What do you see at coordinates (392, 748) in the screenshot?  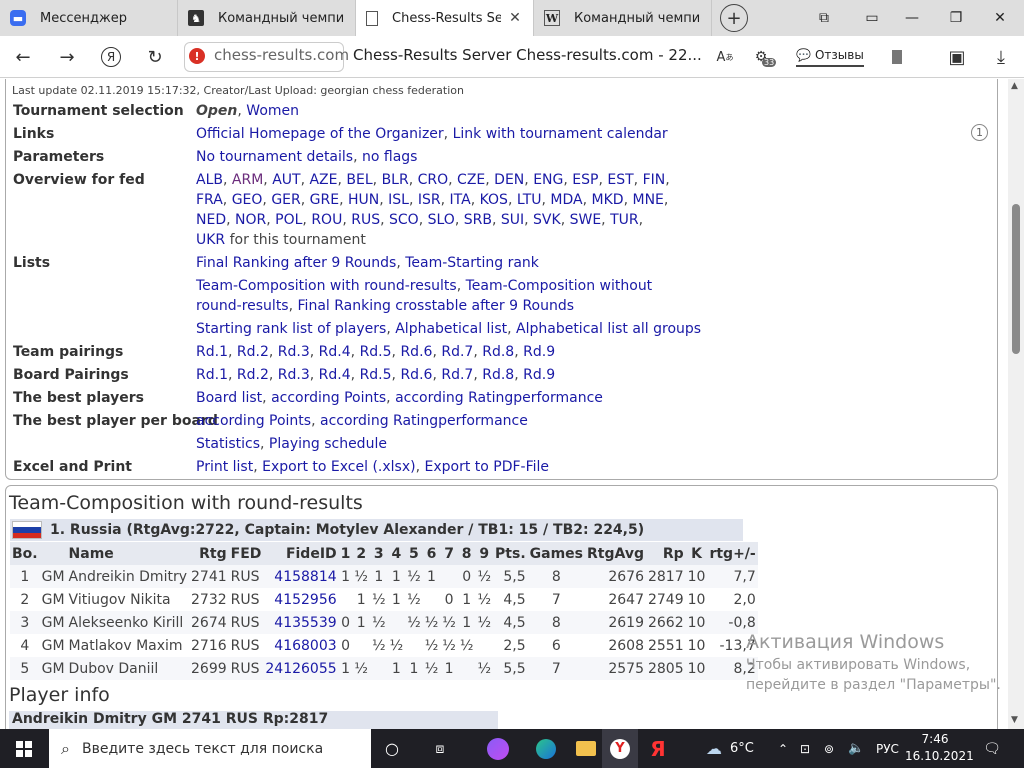 I see `cortana-icon: ○` at bounding box center [392, 748].